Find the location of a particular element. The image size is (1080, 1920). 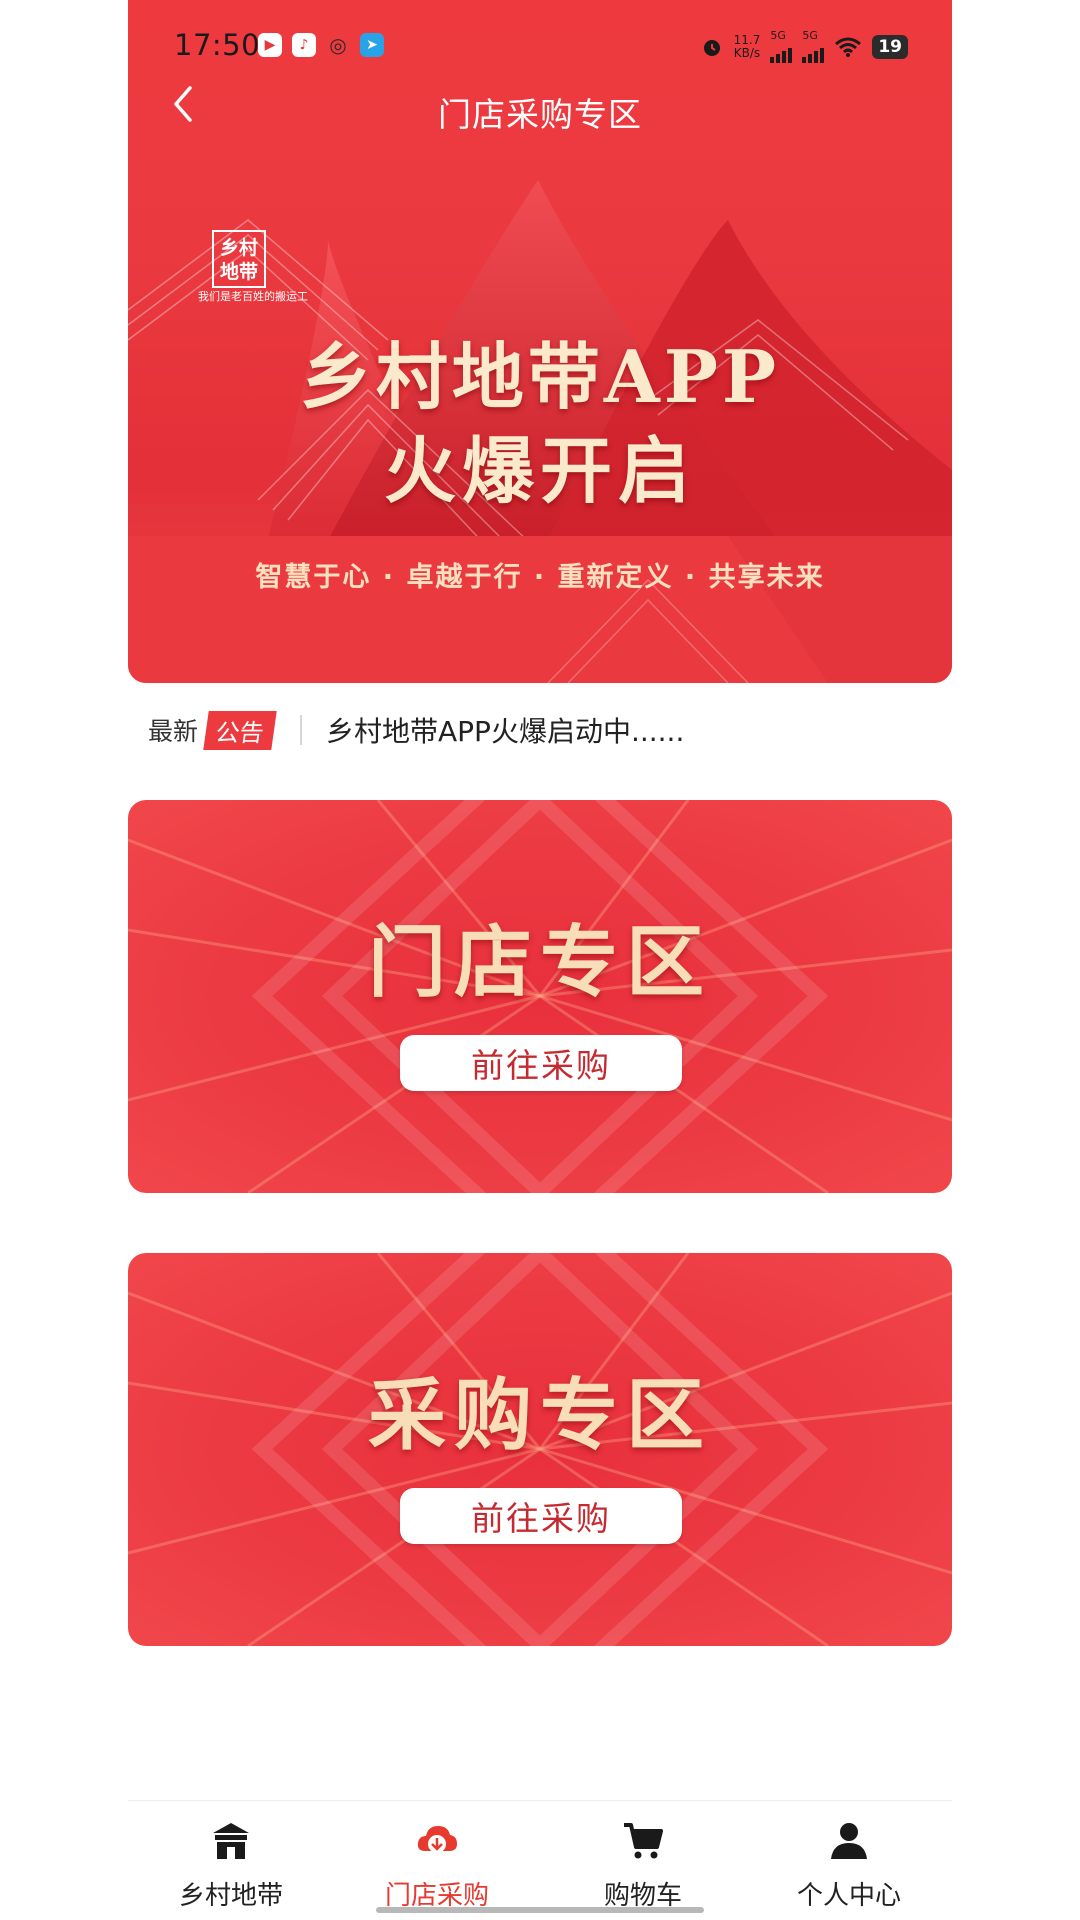

alarm-icon is located at coordinates (711, 47).